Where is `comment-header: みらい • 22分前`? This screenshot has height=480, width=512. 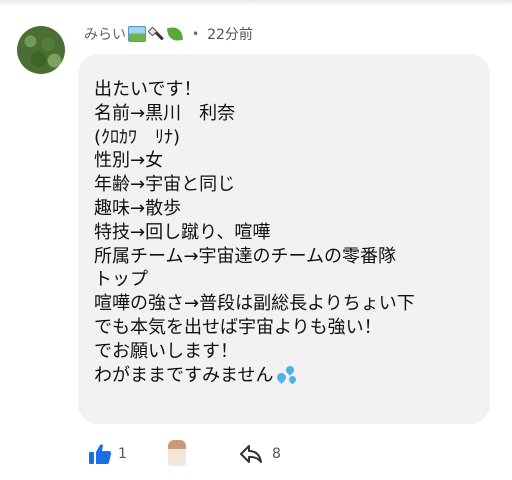 comment-header: みらい • 22分前 is located at coordinates (168, 34).